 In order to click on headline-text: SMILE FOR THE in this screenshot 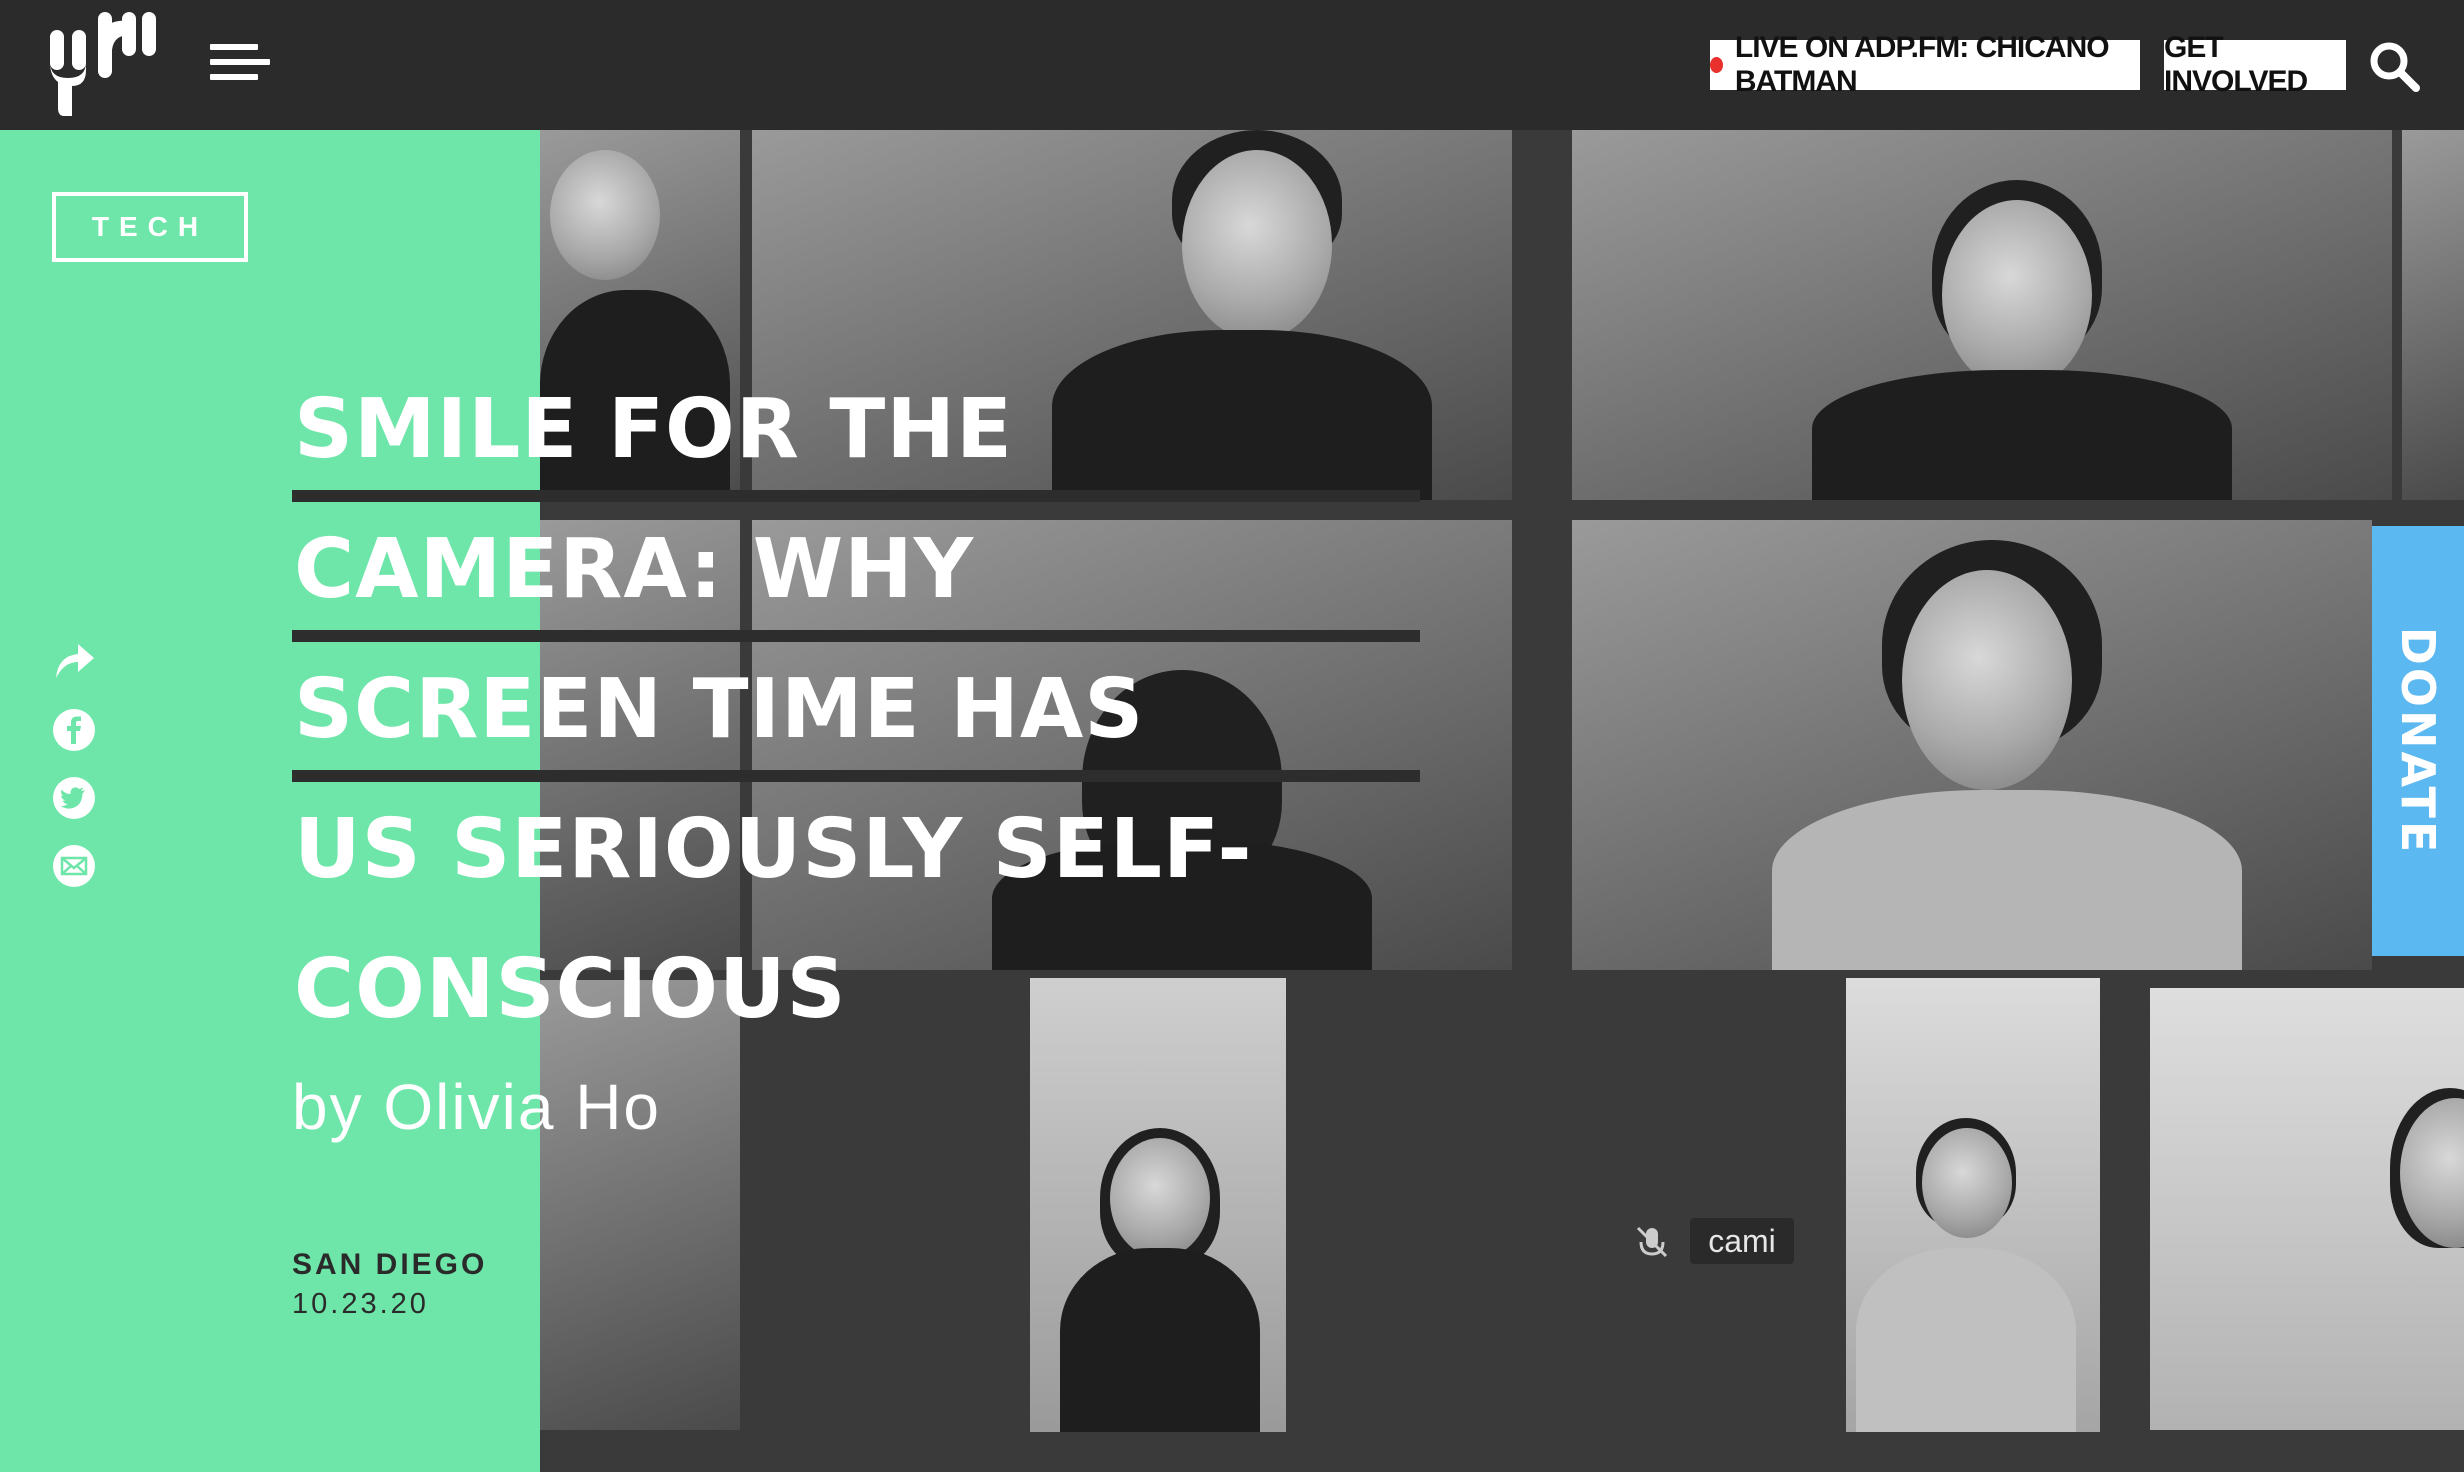, I will do `click(653, 429)`.